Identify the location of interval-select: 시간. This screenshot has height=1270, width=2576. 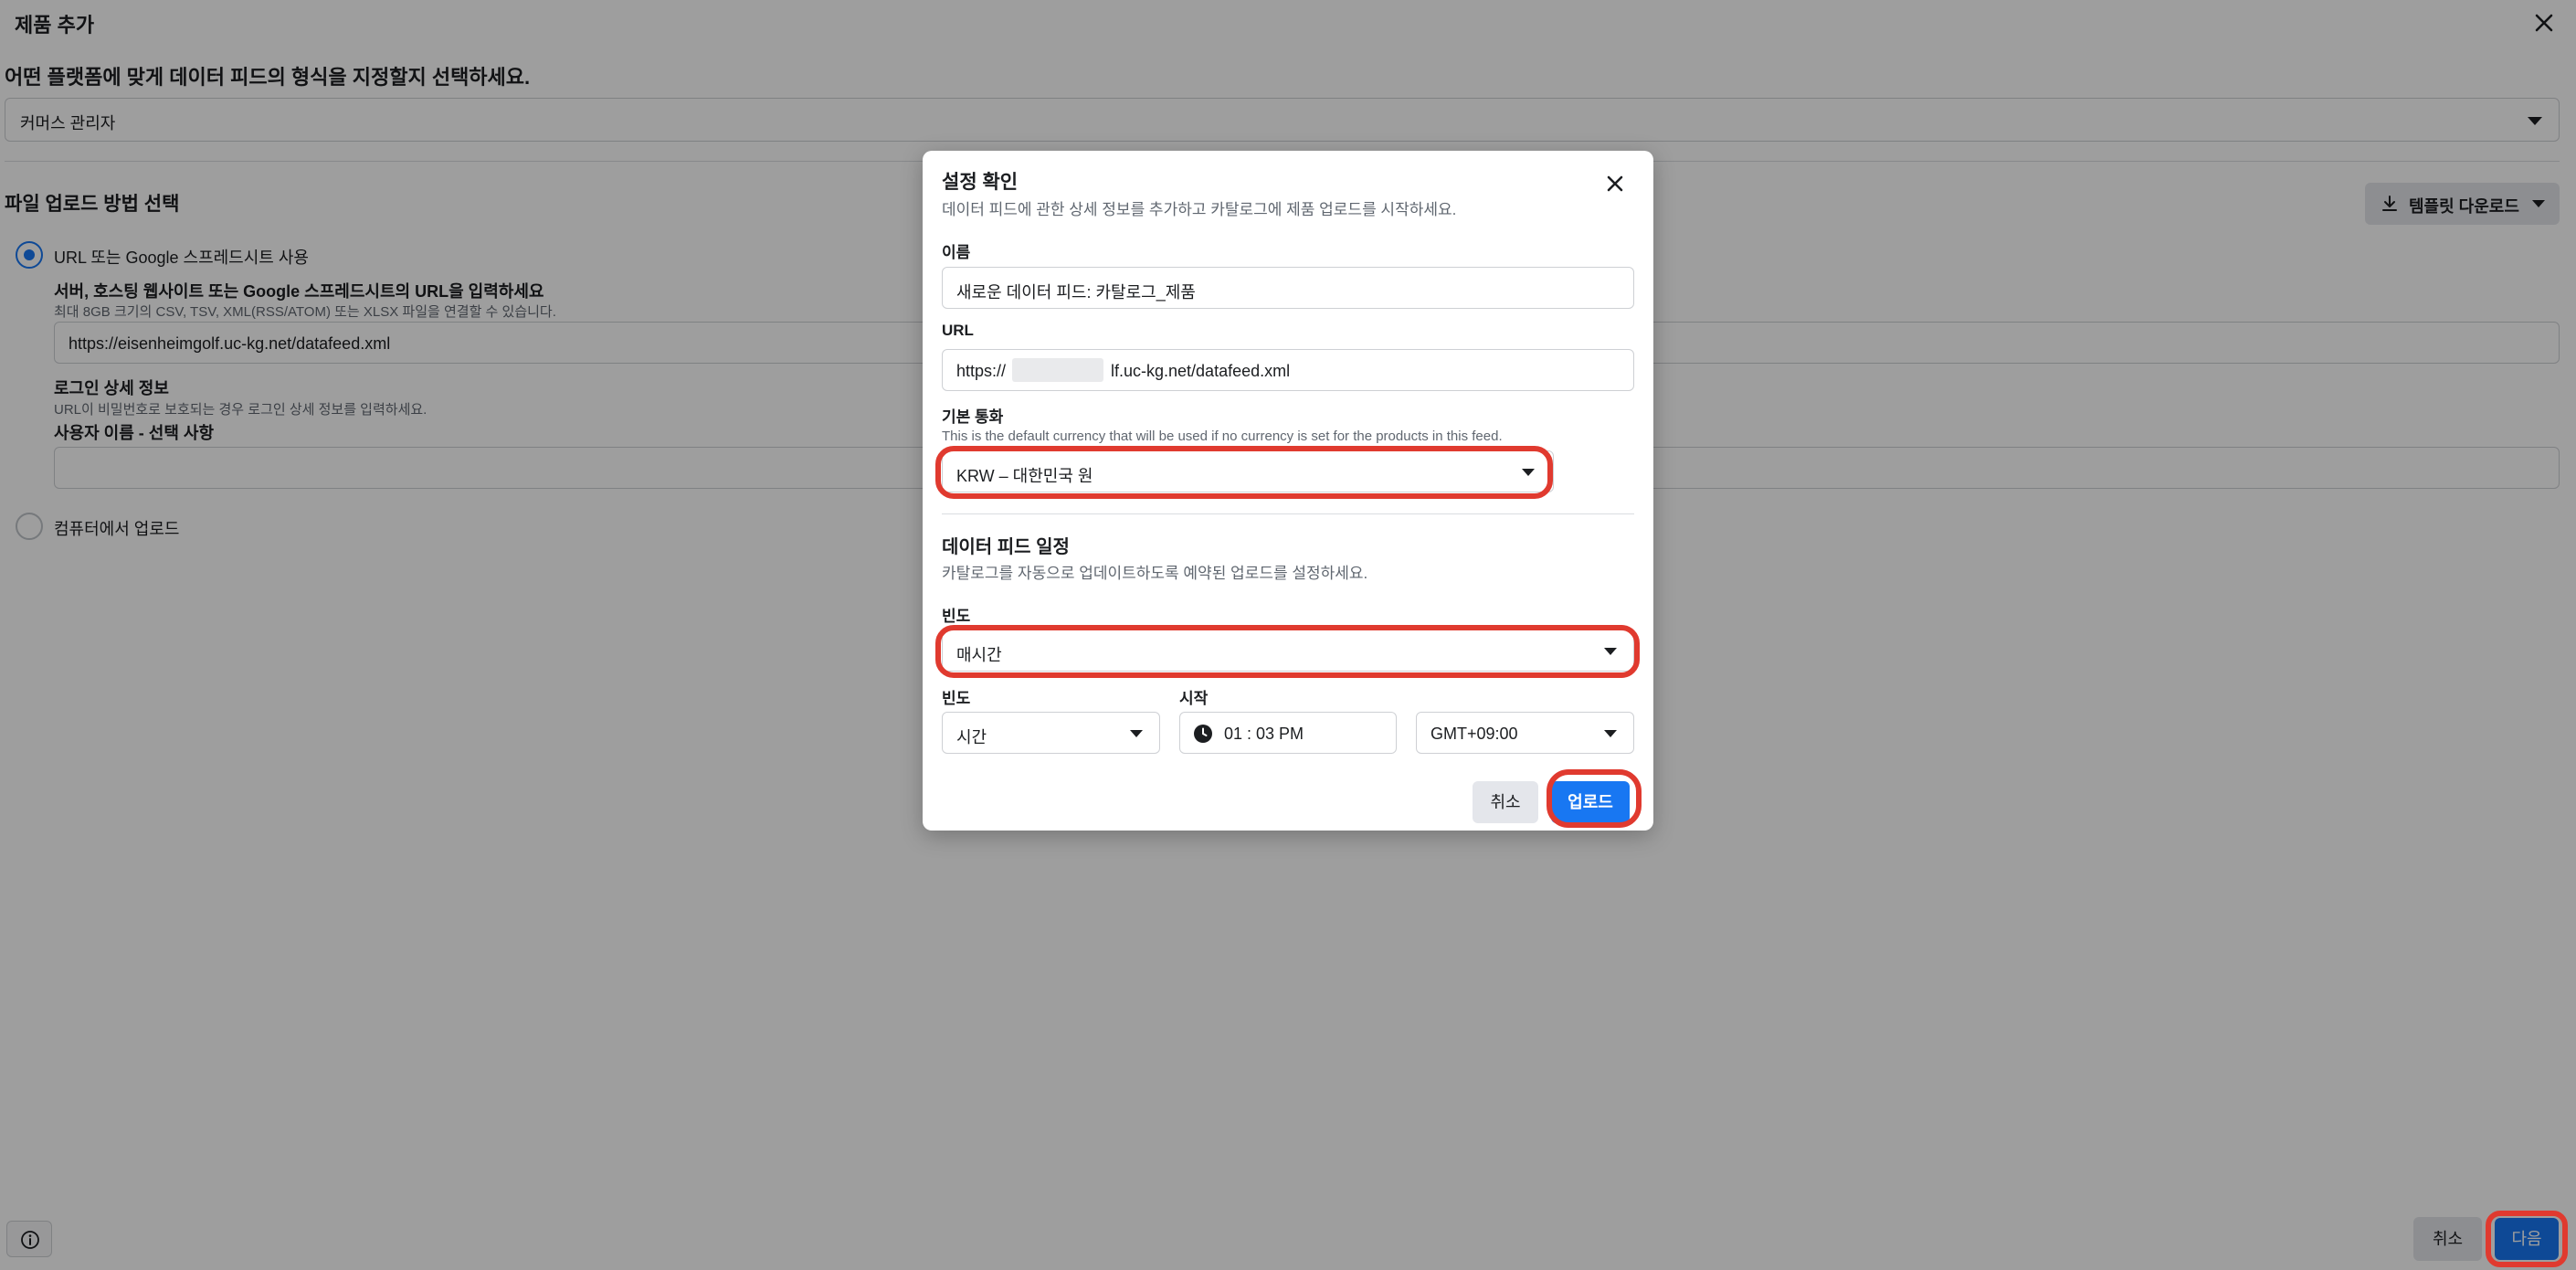
(1051, 733).